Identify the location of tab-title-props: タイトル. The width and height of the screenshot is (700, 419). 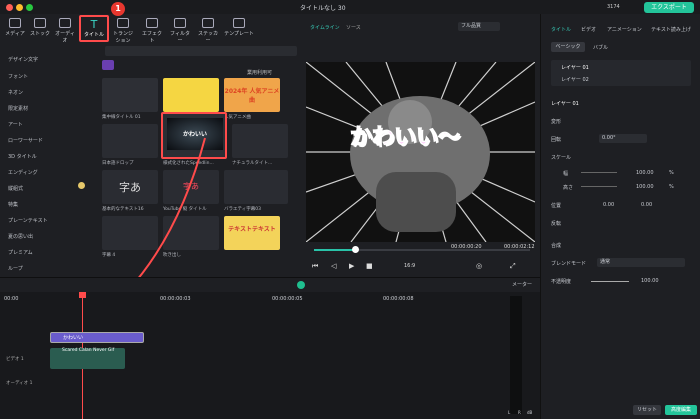
(561, 29).